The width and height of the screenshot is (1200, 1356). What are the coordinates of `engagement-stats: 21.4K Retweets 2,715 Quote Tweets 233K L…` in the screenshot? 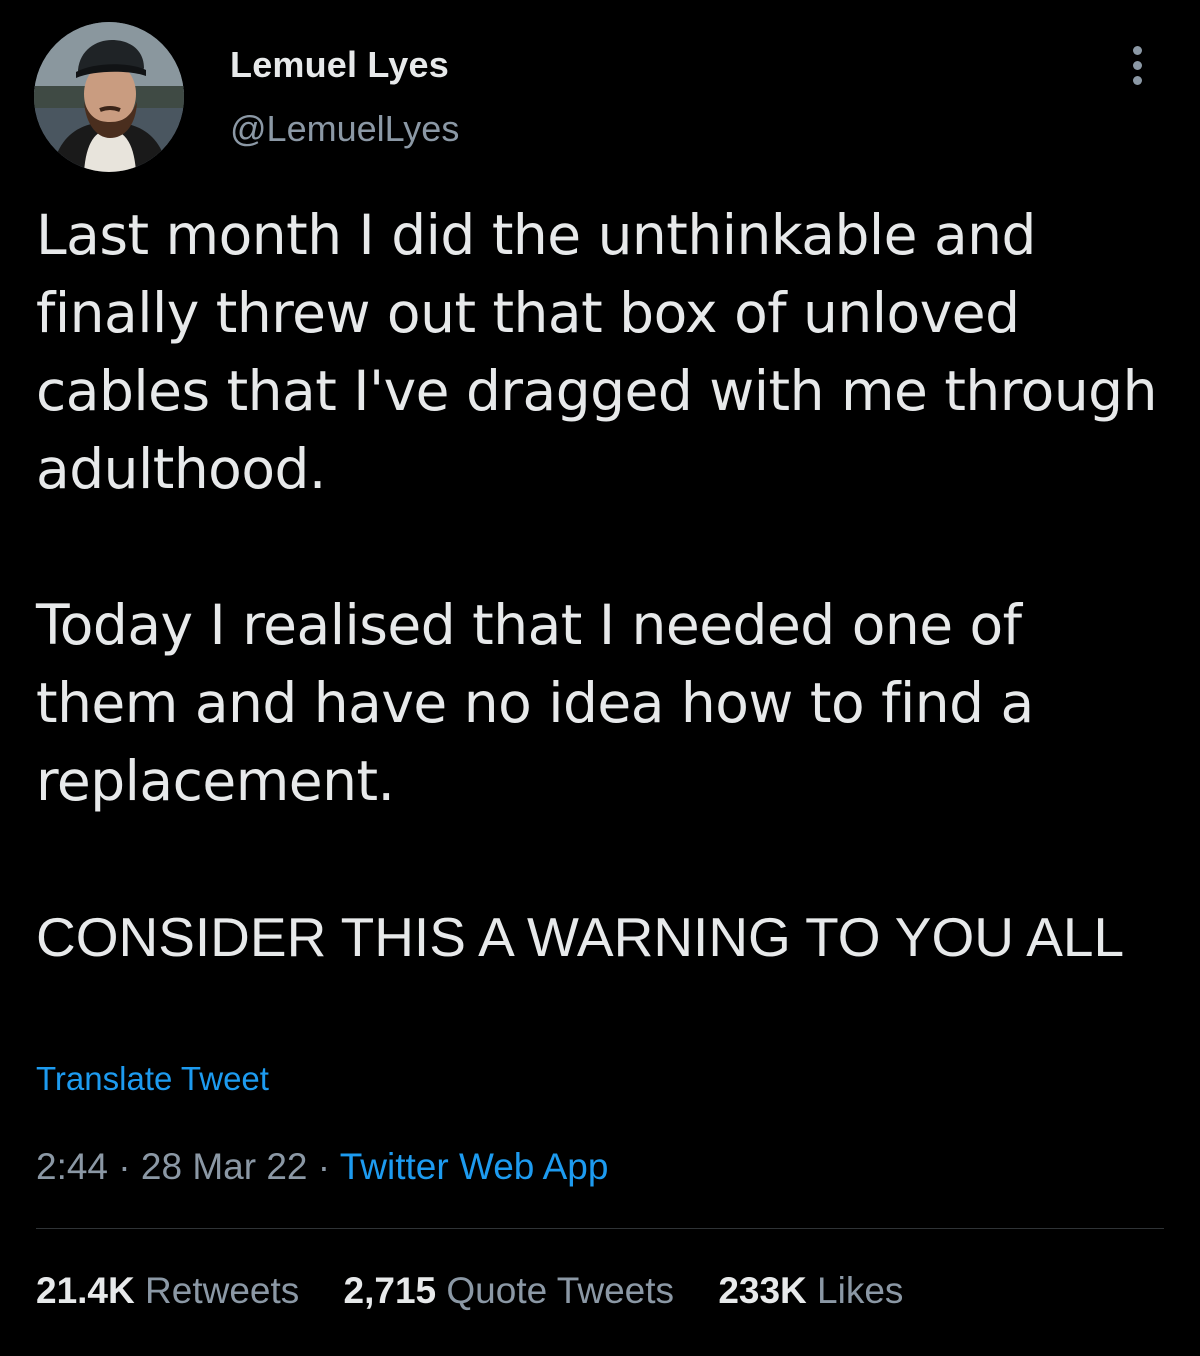 It's located at (469, 1291).